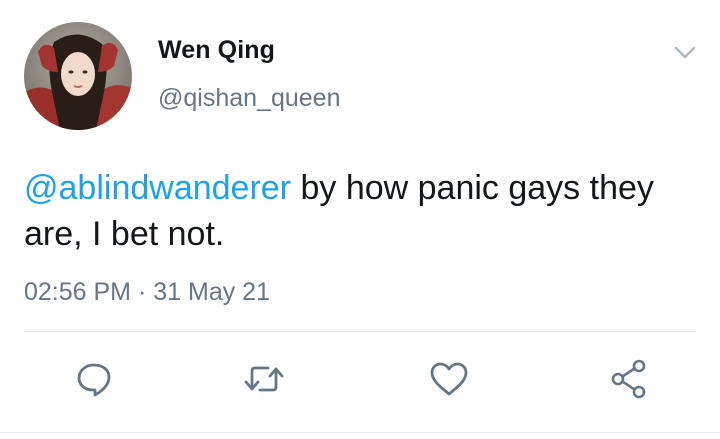 This screenshot has width=720, height=439. I want to click on tweet-date: 31 May 21, so click(211, 292).